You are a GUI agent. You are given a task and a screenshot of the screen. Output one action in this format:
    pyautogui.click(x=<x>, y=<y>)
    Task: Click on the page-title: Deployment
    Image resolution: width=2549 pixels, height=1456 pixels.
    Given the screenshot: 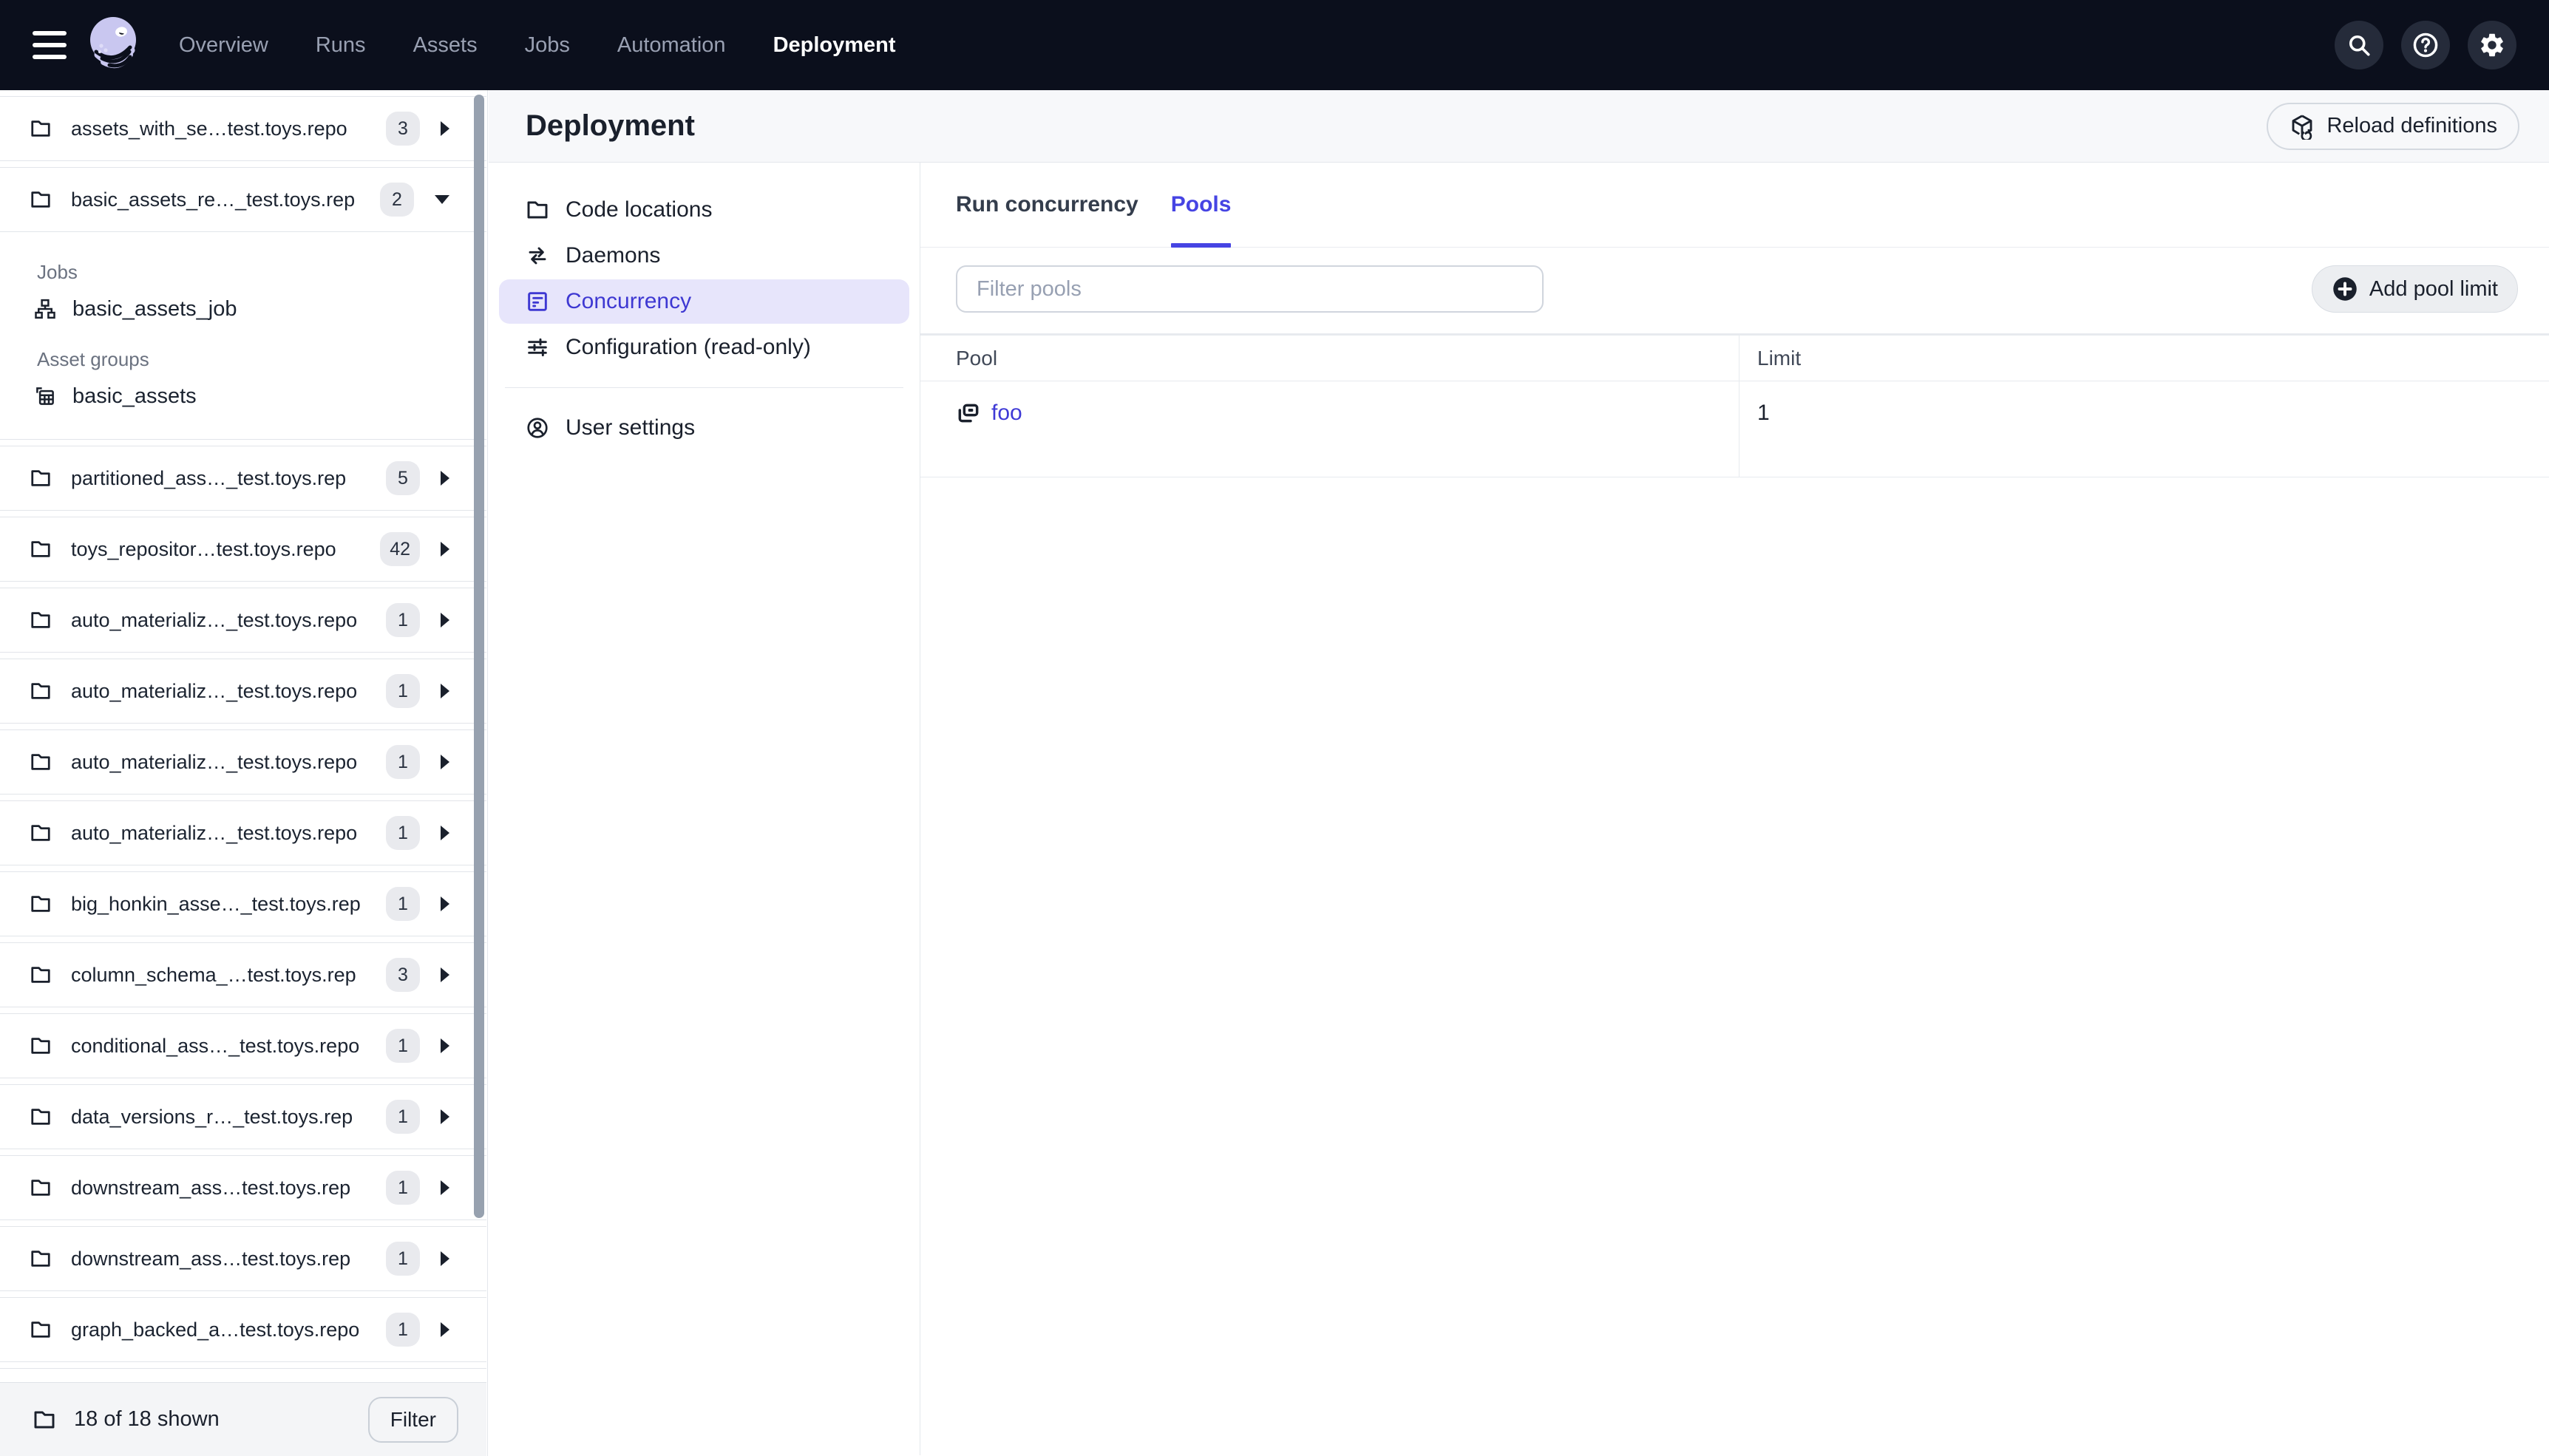 What is the action you would take?
    pyautogui.click(x=610, y=125)
    